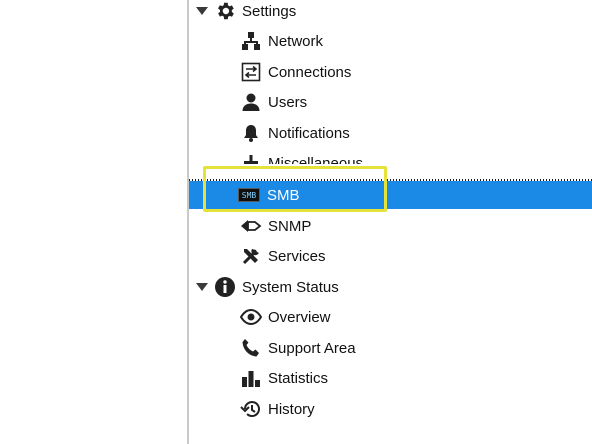 Image resolution: width=592 pixels, height=444 pixels. I want to click on misc-icon, so click(251, 158).